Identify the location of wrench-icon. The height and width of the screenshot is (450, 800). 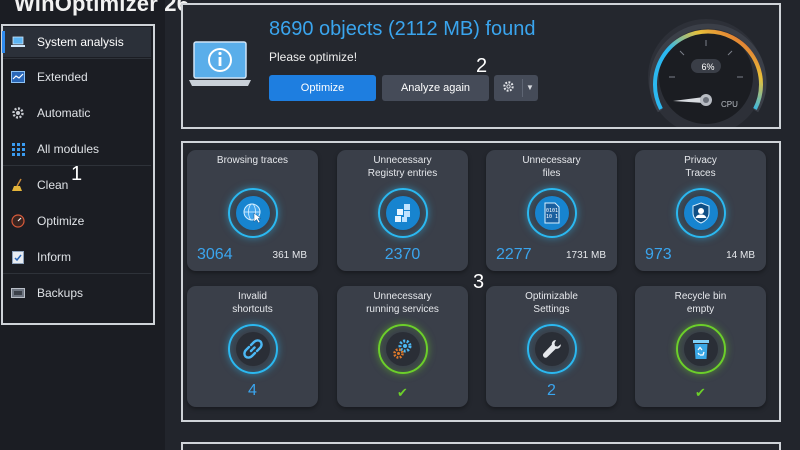
(552, 349).